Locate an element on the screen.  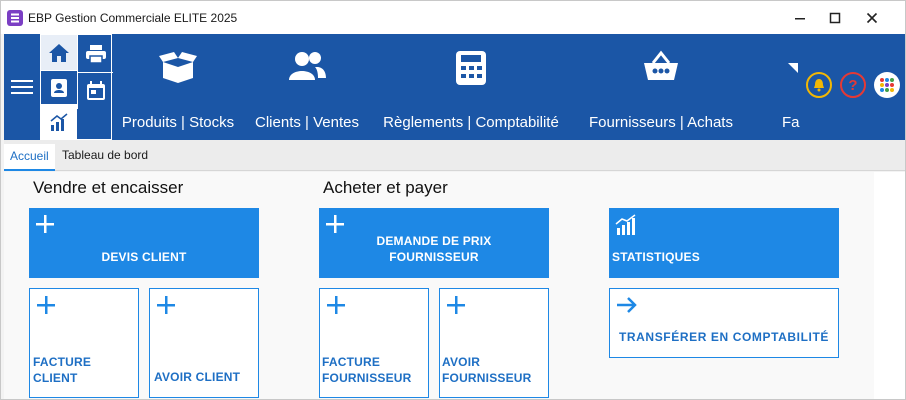
close-button is located at coordinates (872, 17).